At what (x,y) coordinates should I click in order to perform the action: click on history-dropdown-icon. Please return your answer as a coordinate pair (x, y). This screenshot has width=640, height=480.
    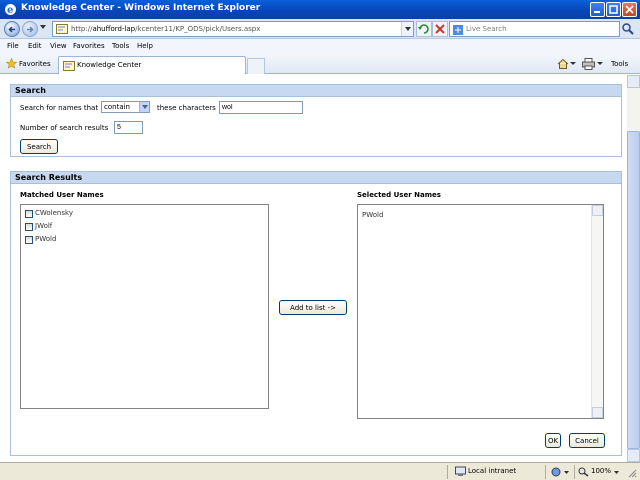
    Looking at the image, I should click on (43, 27).